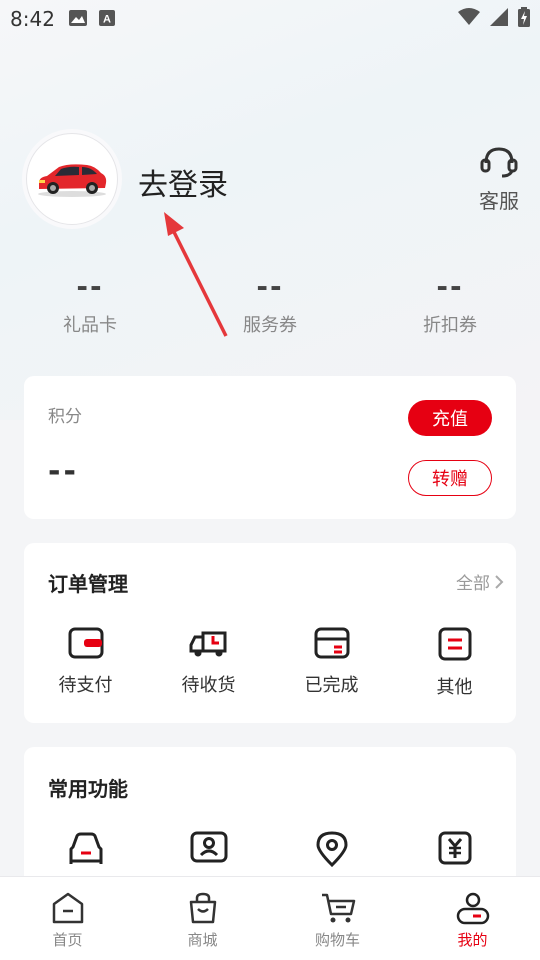  I want to click on function-payment, so click(454, 849).